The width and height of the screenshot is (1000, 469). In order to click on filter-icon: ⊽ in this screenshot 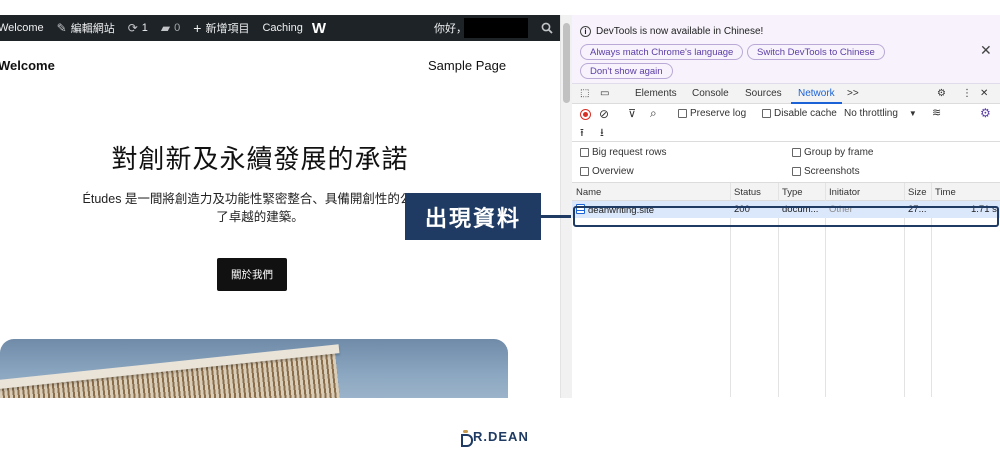, I will do `click(632, 113)`.